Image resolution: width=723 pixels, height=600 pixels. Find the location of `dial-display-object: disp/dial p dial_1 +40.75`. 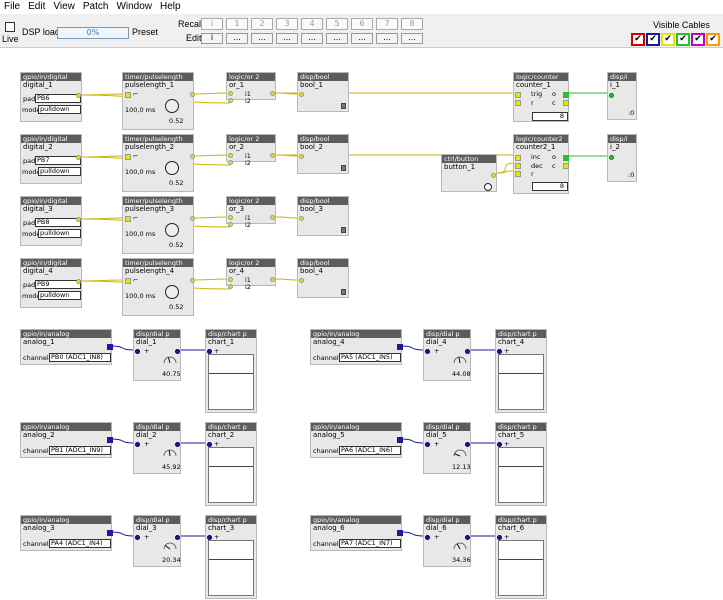

dial-display-object: disp/dial p dial_1 +40.75 is located at coordinates (157, 355).